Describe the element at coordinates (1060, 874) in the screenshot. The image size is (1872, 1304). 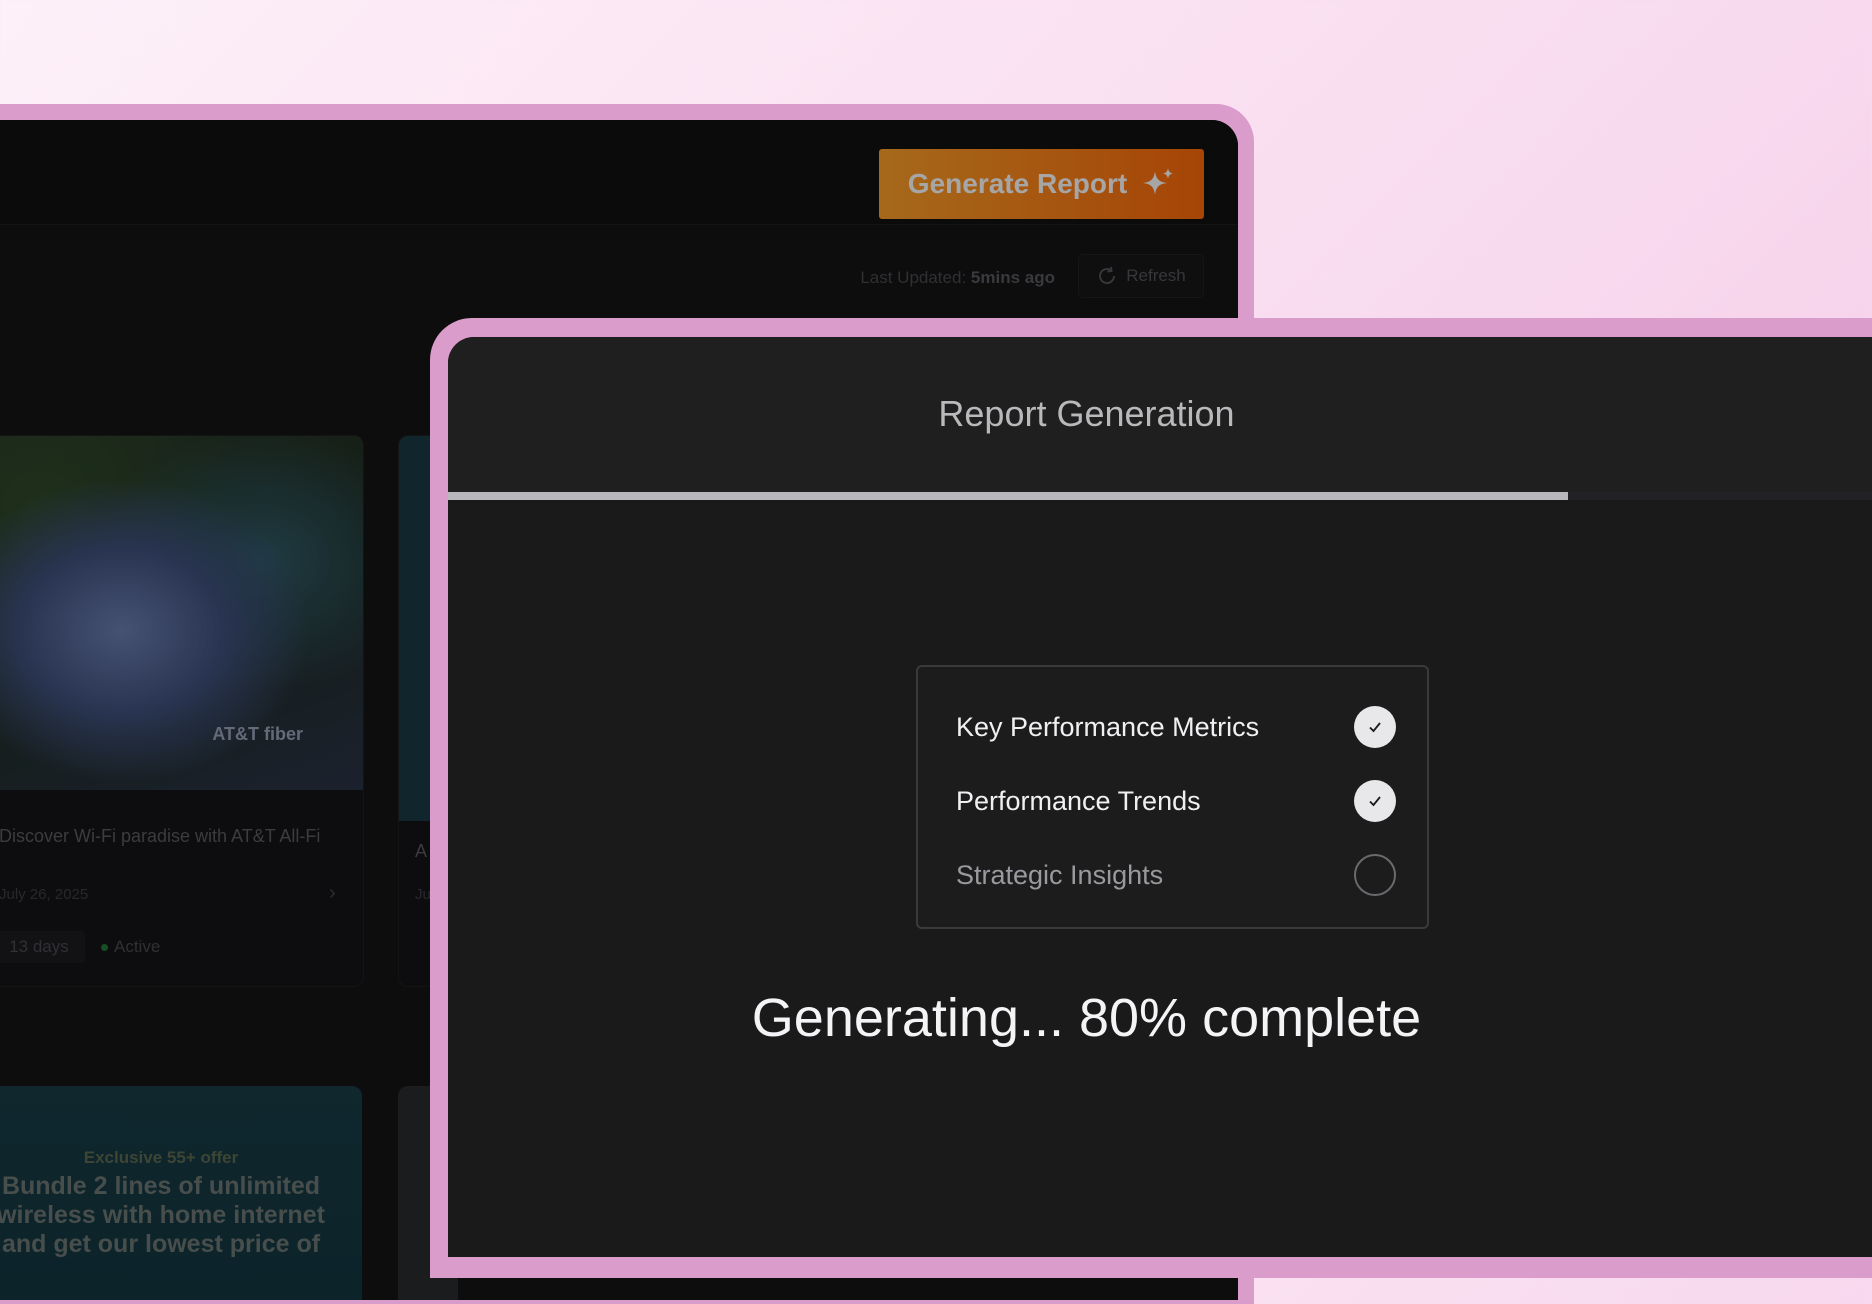
I see `checklist-item-label: Strategic Insights` at that location.